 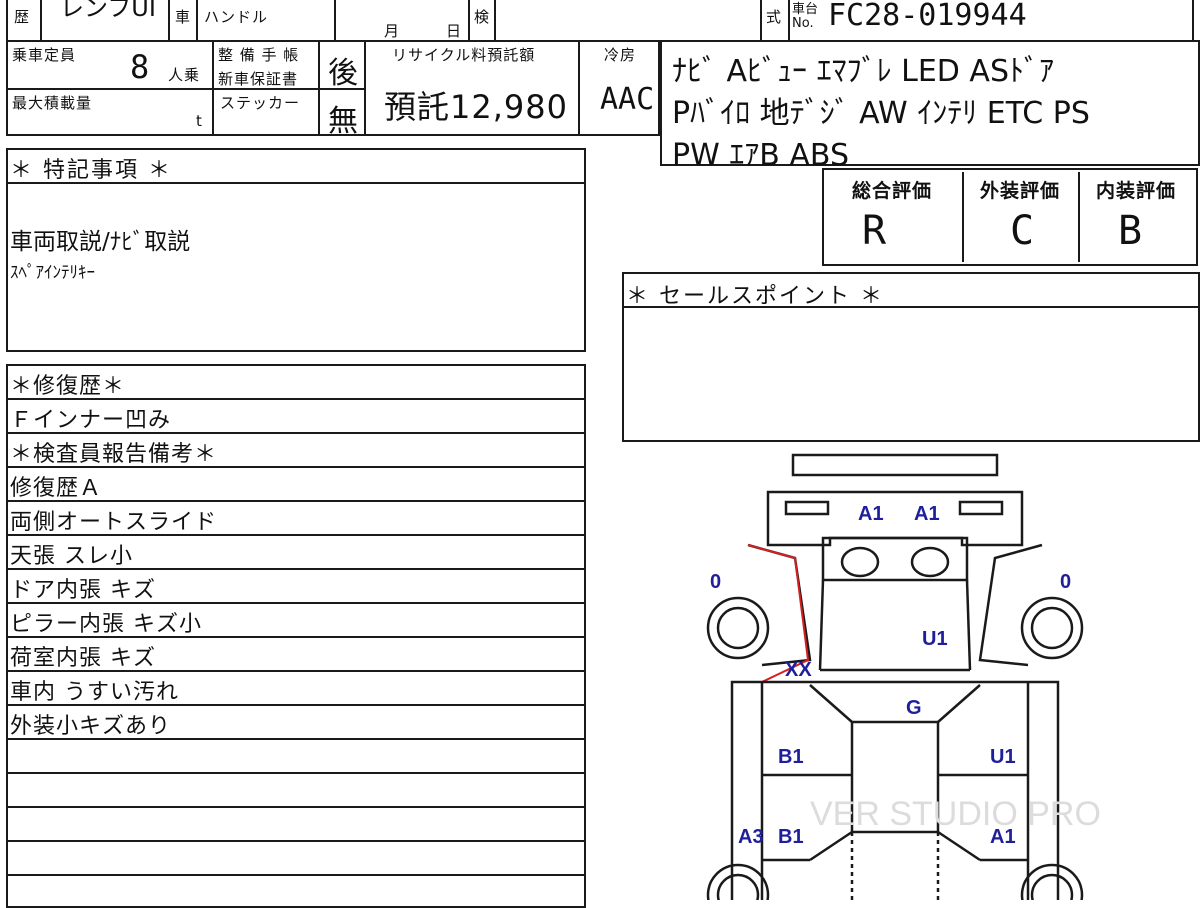 I want to click on repair-title: ＊修復歴＊, so click(x=68, y=386).